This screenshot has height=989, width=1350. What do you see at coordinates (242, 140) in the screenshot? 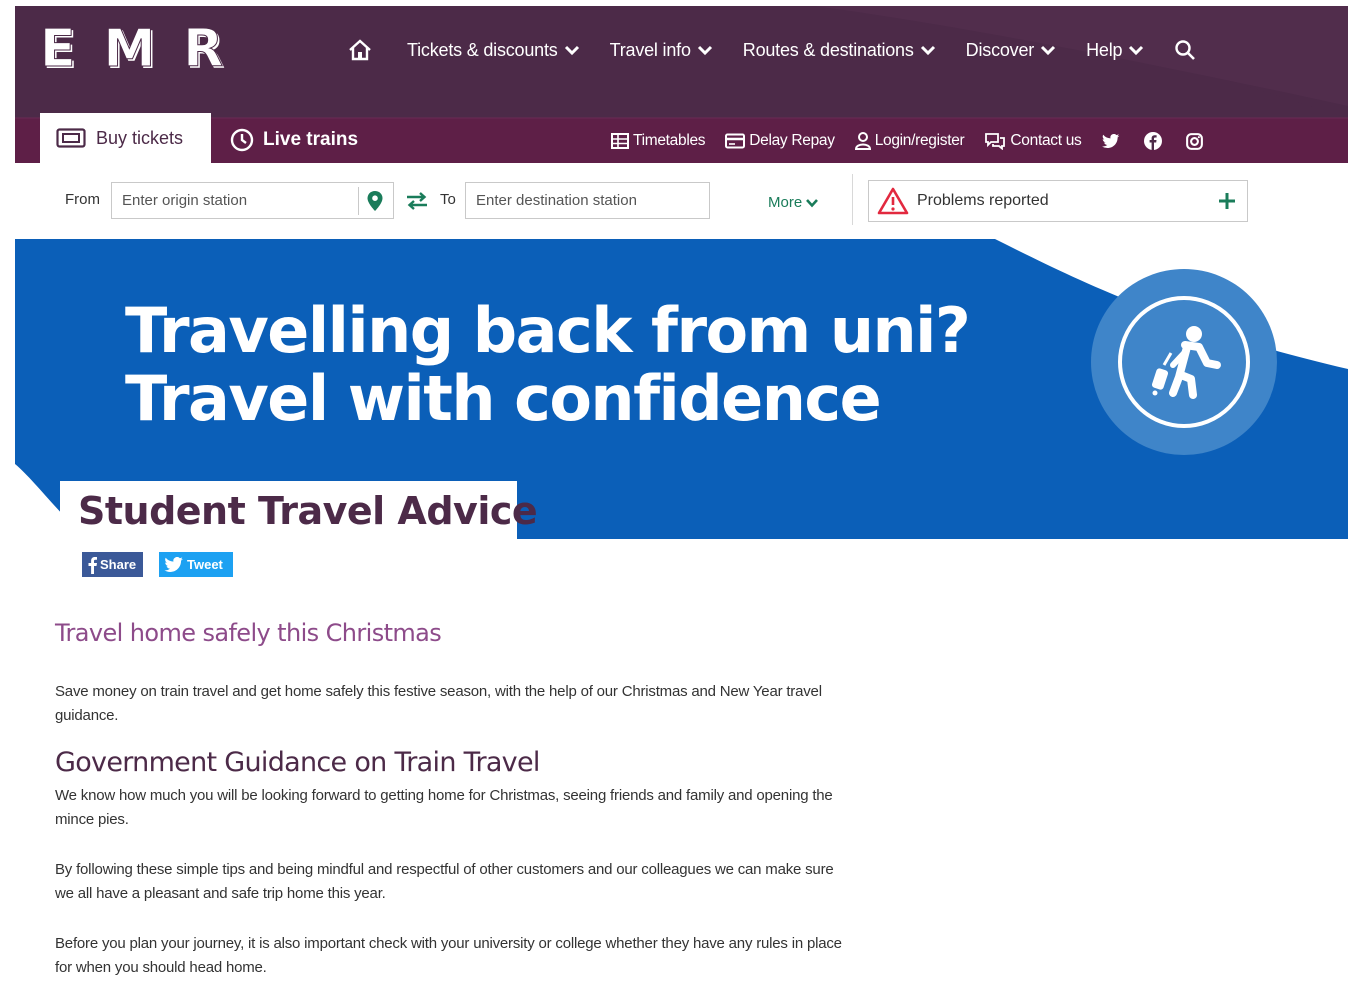
I see `clock-icon` at bounding box center [242, 140].